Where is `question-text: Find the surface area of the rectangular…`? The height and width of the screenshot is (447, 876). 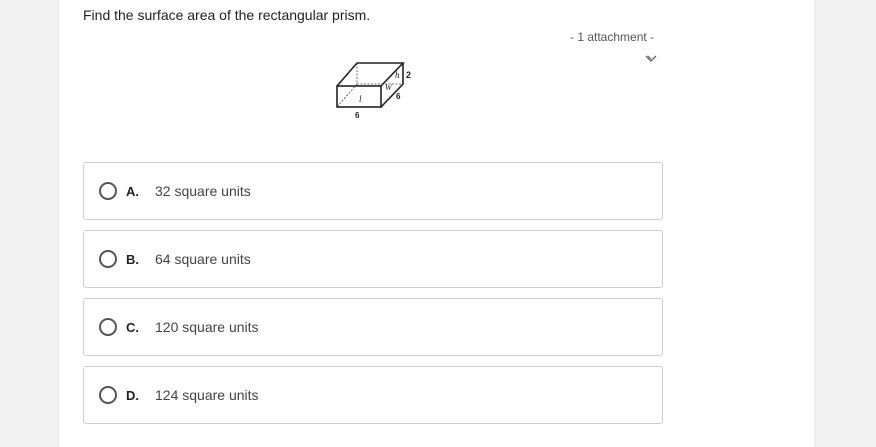 question-text: Find the surface area of the rectangular… is located at coordinates (227, 15).